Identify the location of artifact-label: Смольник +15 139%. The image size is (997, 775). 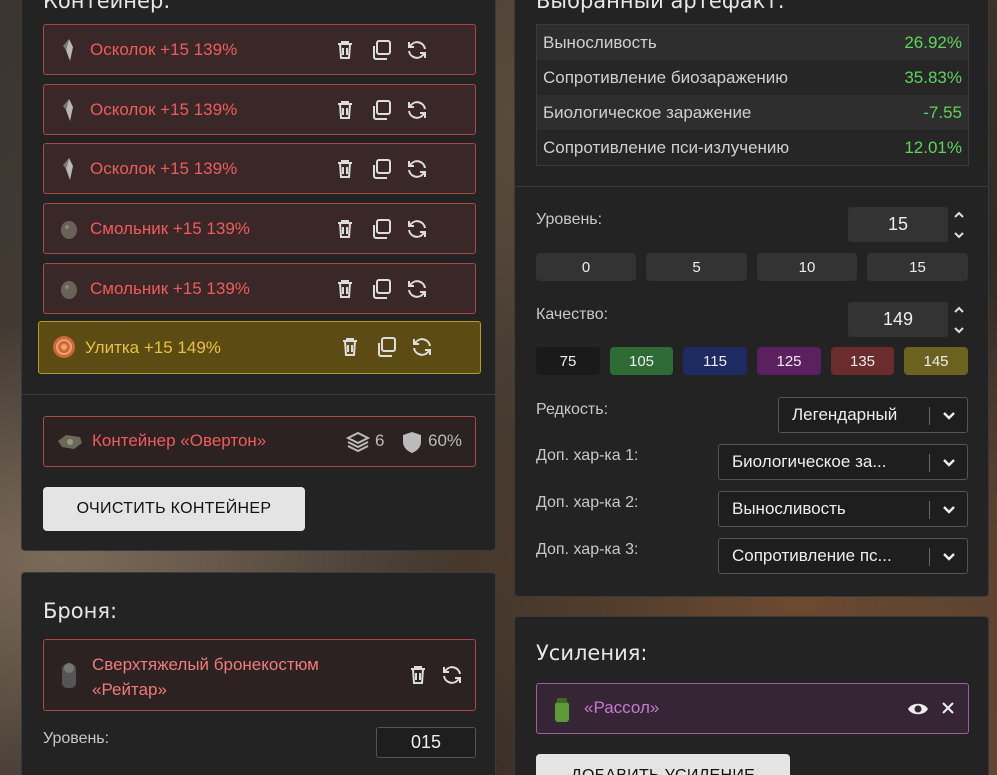
(170, 288).